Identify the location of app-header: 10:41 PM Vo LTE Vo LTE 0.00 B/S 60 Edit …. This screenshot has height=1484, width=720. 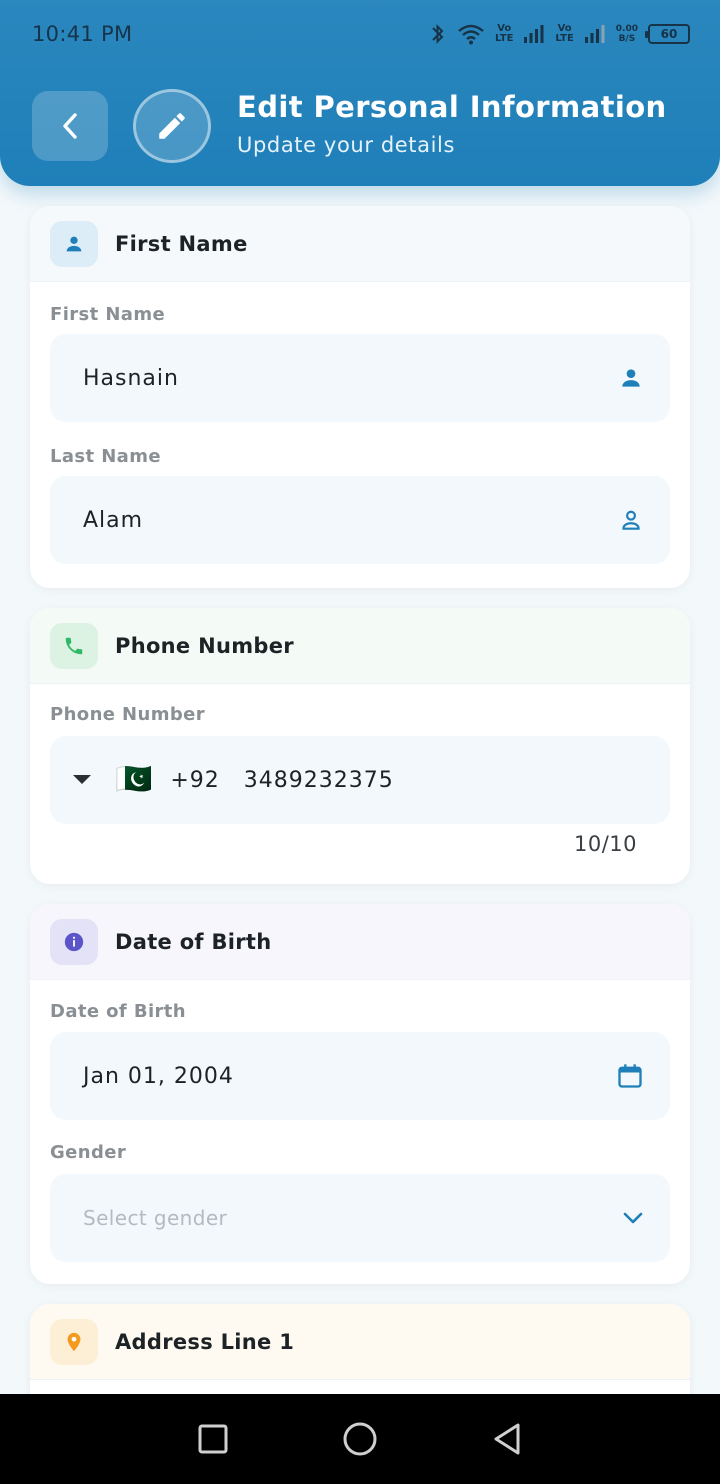
(360, 93).